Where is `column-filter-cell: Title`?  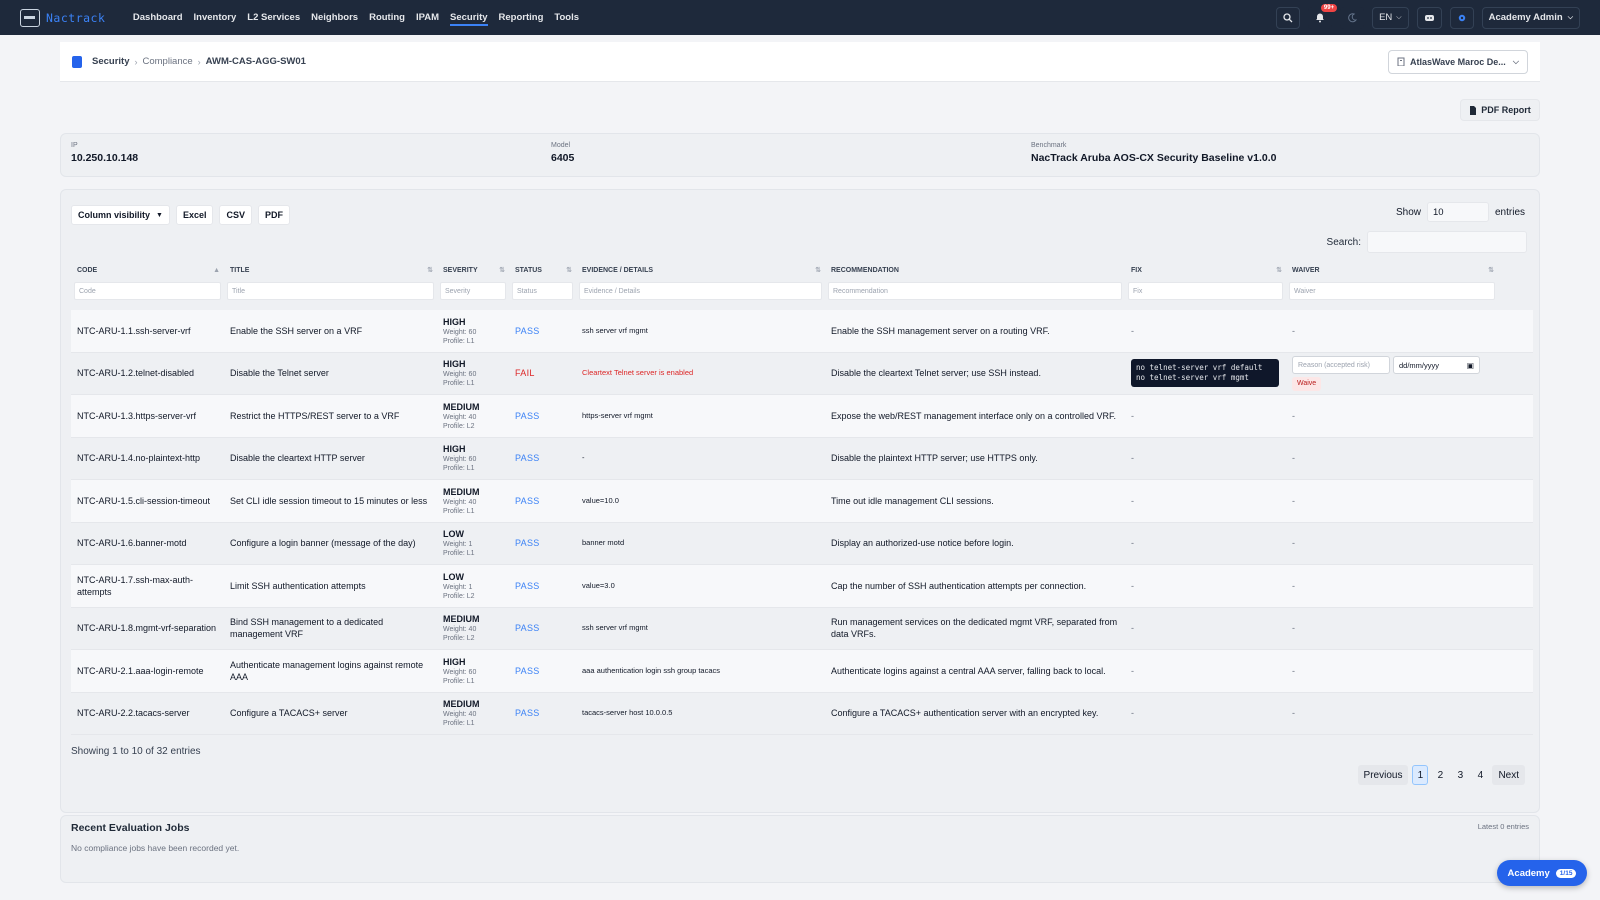
column-filter-cell: Title is located at coordinates (330, 291).